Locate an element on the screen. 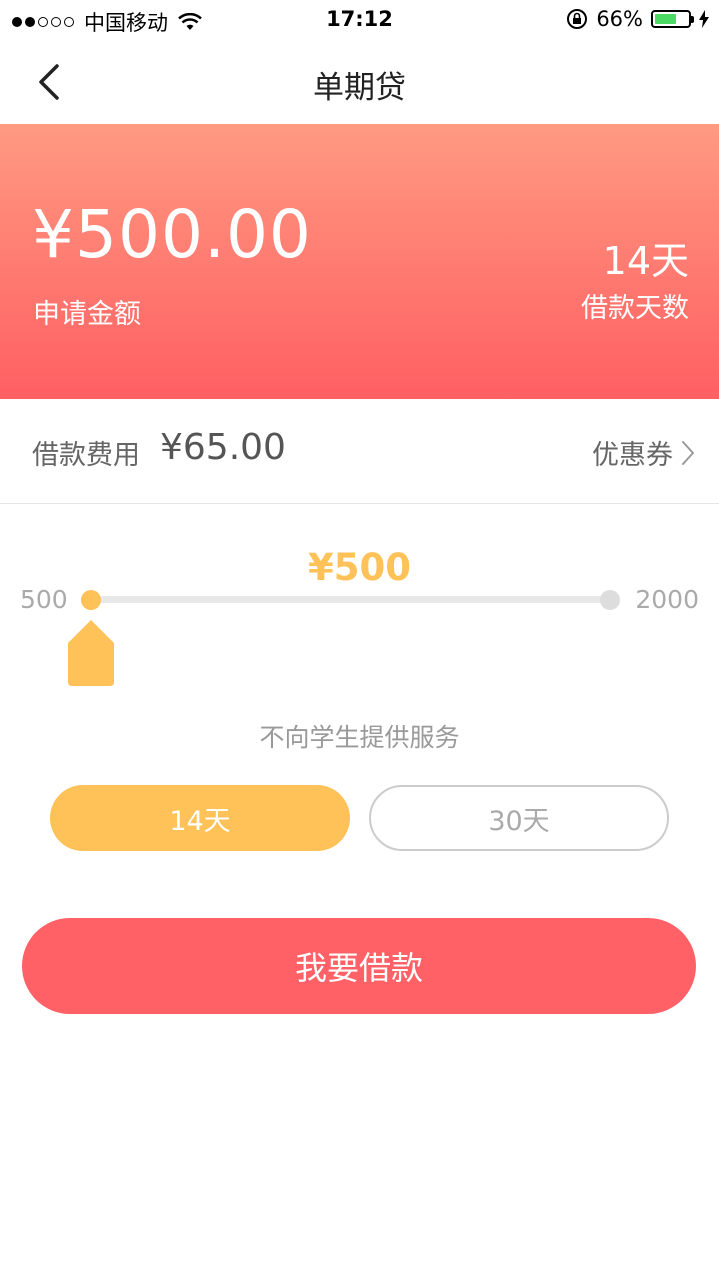 The image size is (719, 1280). rotation-lock-icon is located at coordinates (577, 19).